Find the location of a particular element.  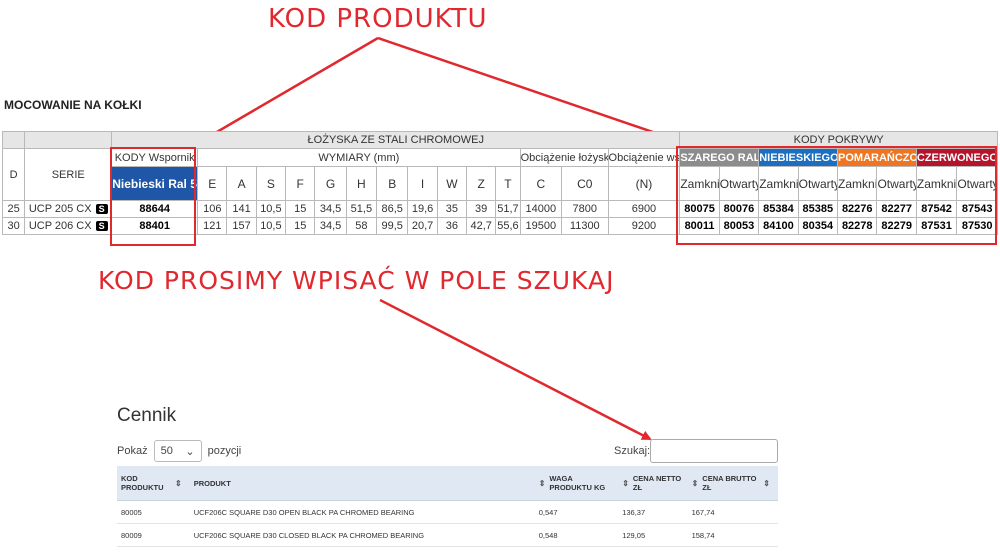

dim-header: W is located at coordinates (452, 183).